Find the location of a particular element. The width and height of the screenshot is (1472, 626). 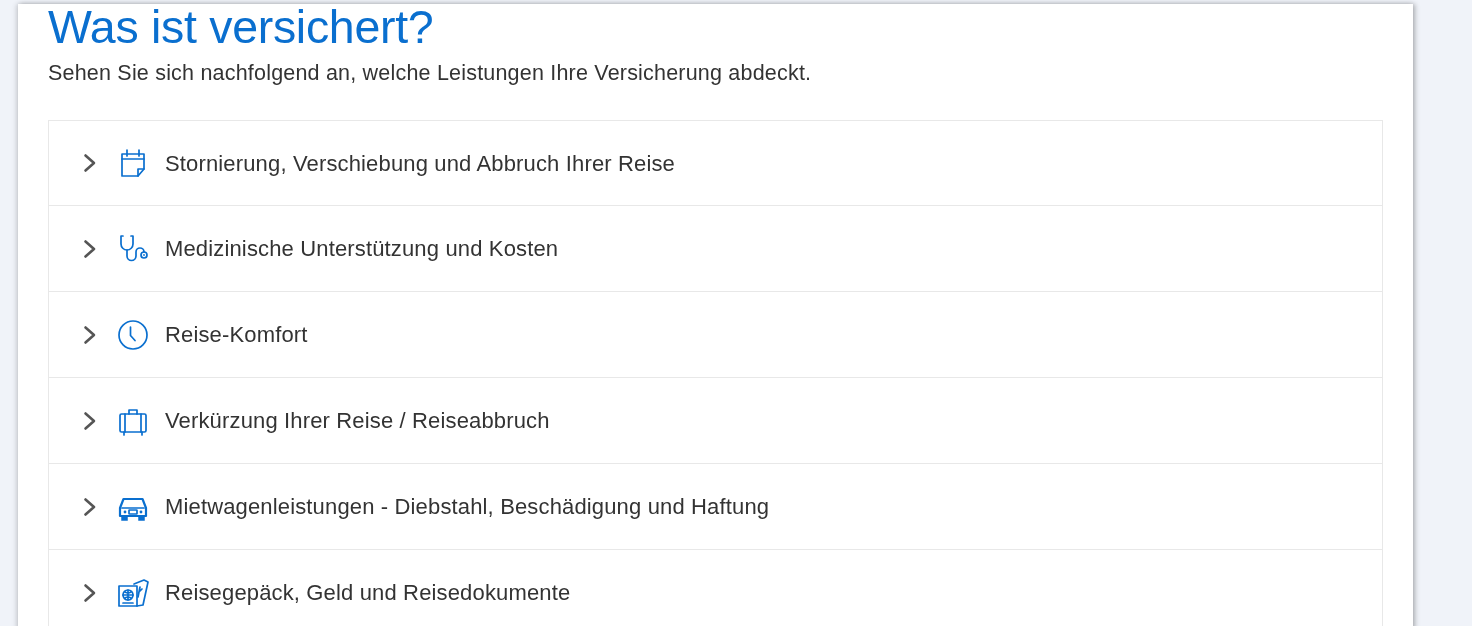

page-subtitle: Sehen Sie sich nachfolgend an, welche Leistungen Ihre Versicherung abdeckt. is located at coordinates (430, 73).